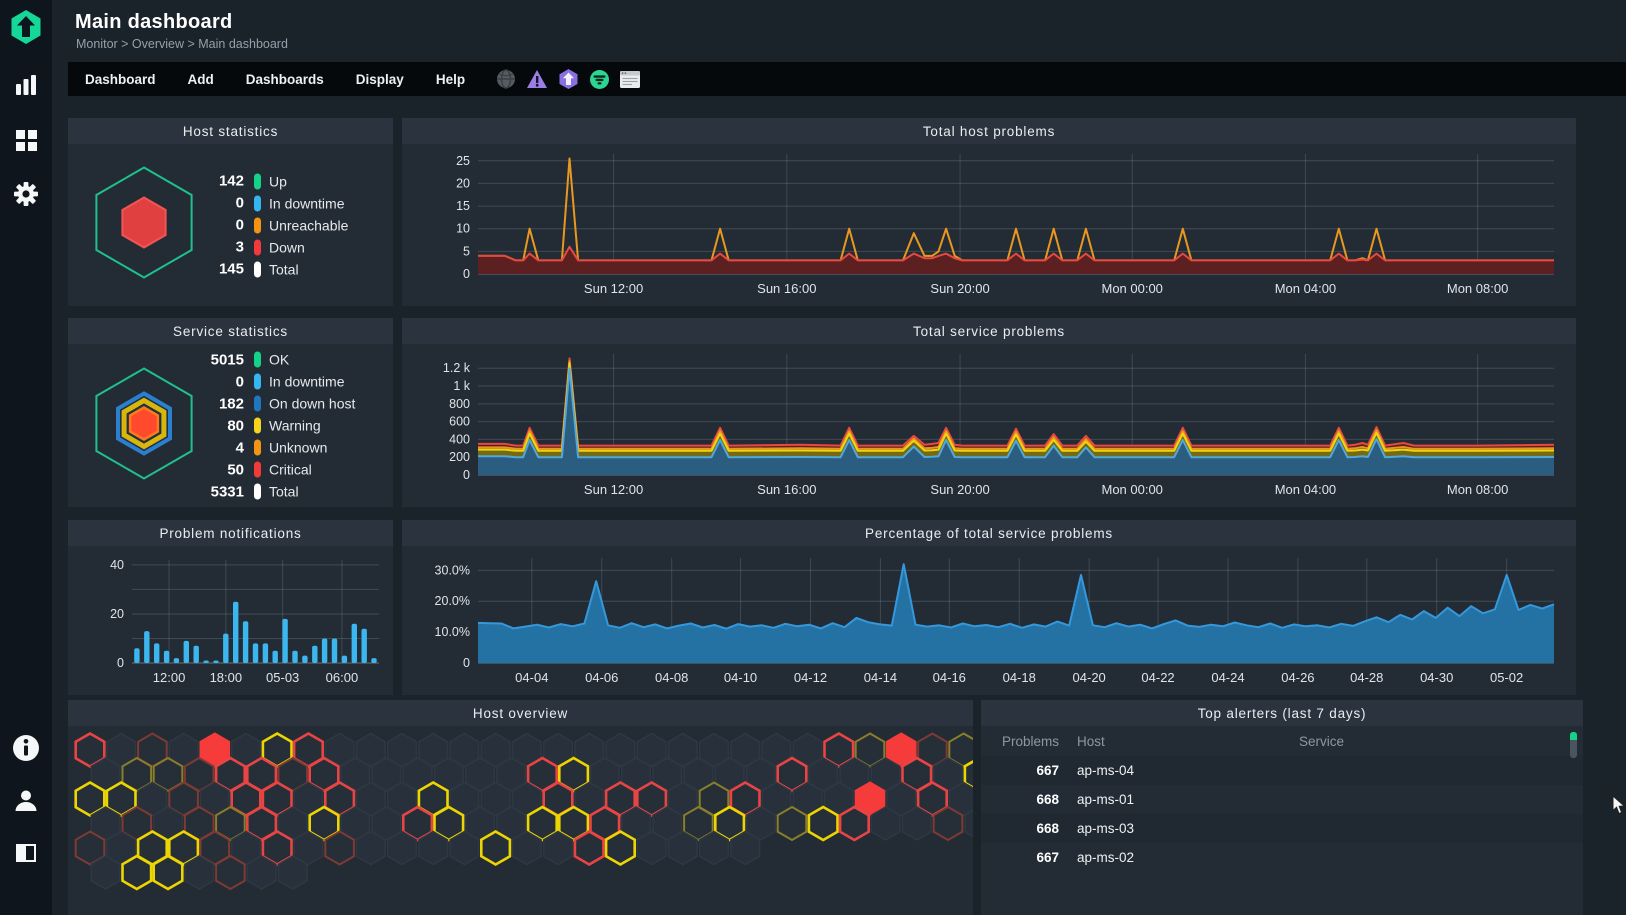 The image size is (1626, 915). I want to click on alerter-row-ap-ms-01: 668 ap-ms-01, so click(1282, 799).